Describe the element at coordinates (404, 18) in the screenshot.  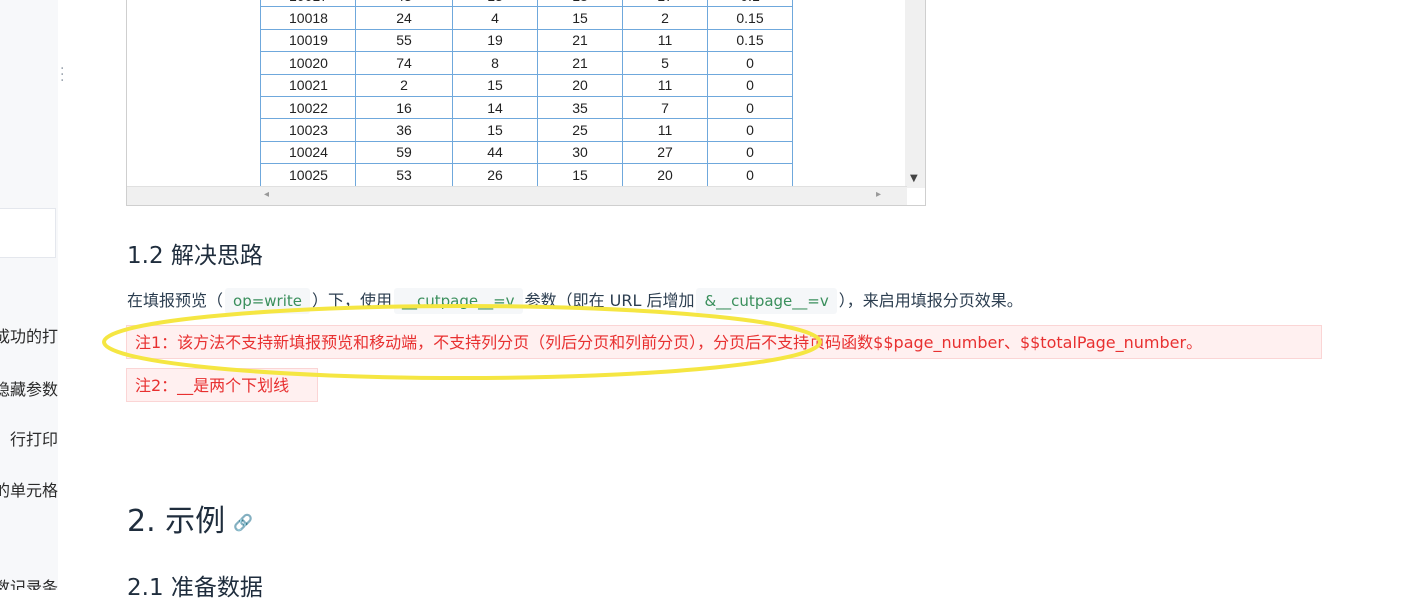
I see `table-cell: 24` at that location.